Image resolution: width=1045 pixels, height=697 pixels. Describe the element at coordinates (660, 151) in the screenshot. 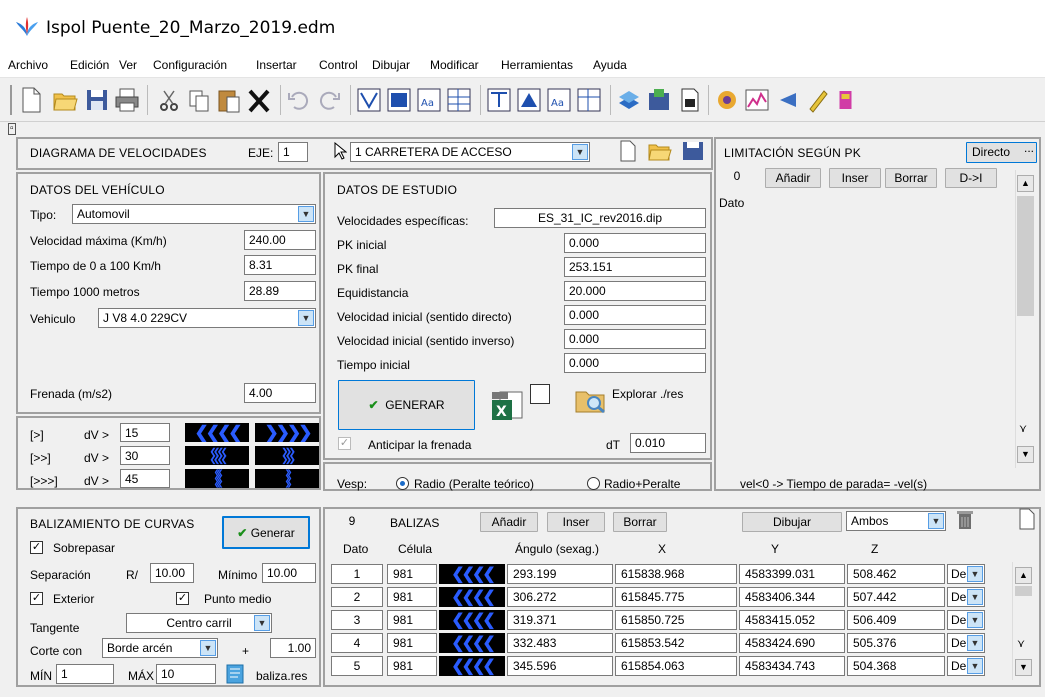

I see `open-folder-icon` at that location.